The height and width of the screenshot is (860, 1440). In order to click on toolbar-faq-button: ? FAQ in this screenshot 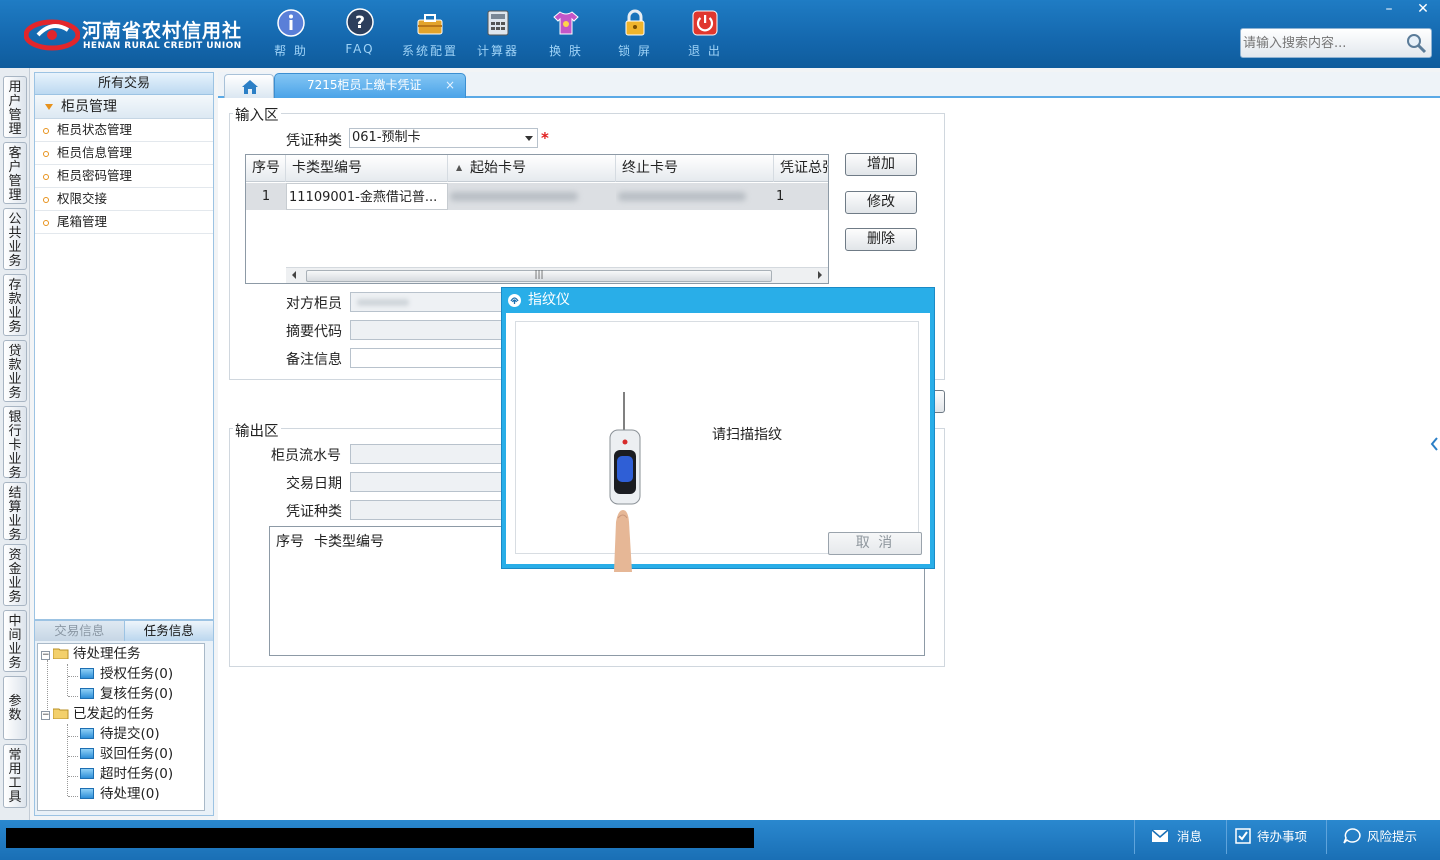, I will do `click(360, 35)`.